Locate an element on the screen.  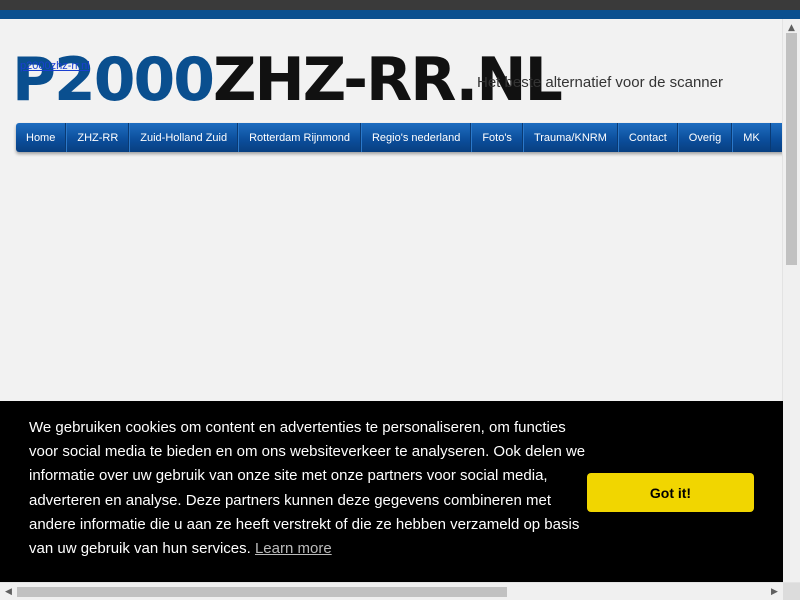
nav-item-trauma-knrm: Trauma/KNRM is located at coordinates (570, 137).